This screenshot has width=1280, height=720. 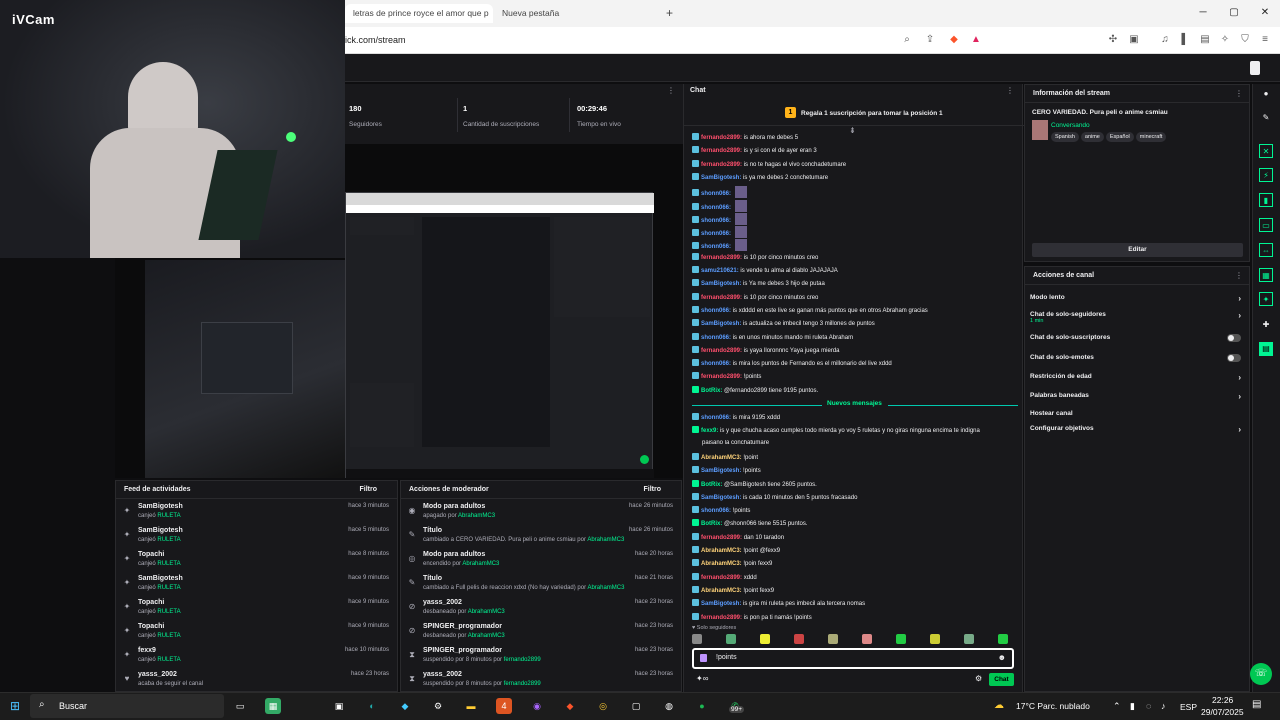 What do you see at coordinates (1222, 712) in the screenshot?
I see `clock-date: 29/07/2025` at bounding box center [1222, 712].